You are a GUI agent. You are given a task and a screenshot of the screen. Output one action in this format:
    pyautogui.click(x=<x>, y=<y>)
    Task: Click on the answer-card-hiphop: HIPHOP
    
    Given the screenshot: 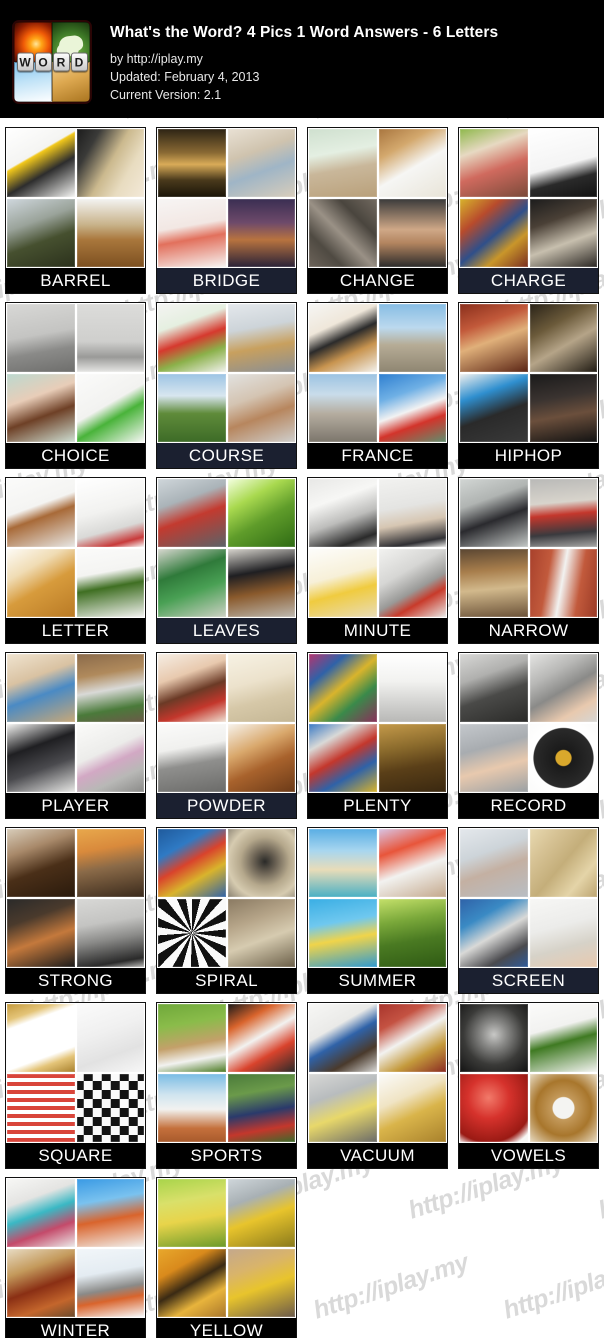 What is the action you would take?
    pyautogui.click(x=528, y=385)
    